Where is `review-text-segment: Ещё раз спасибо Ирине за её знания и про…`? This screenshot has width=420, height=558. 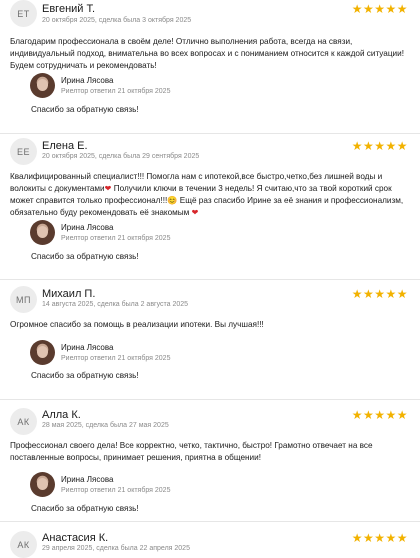 review-text-segment: Ещё раз спасибо Ирине за её знания и про… is located at coordinates (290, 200).